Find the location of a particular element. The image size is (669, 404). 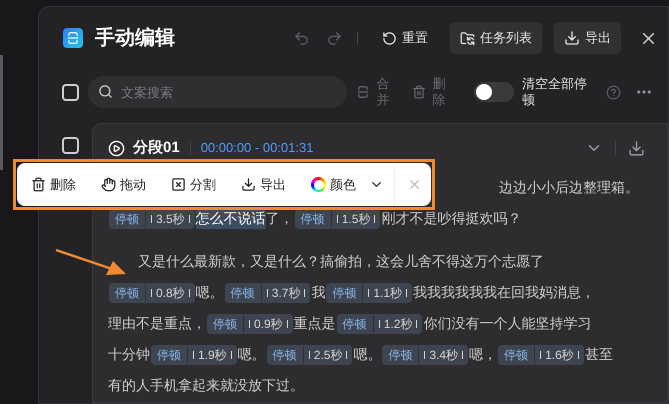

window-title: 手动编辑 is located at coordinates (135, 38).